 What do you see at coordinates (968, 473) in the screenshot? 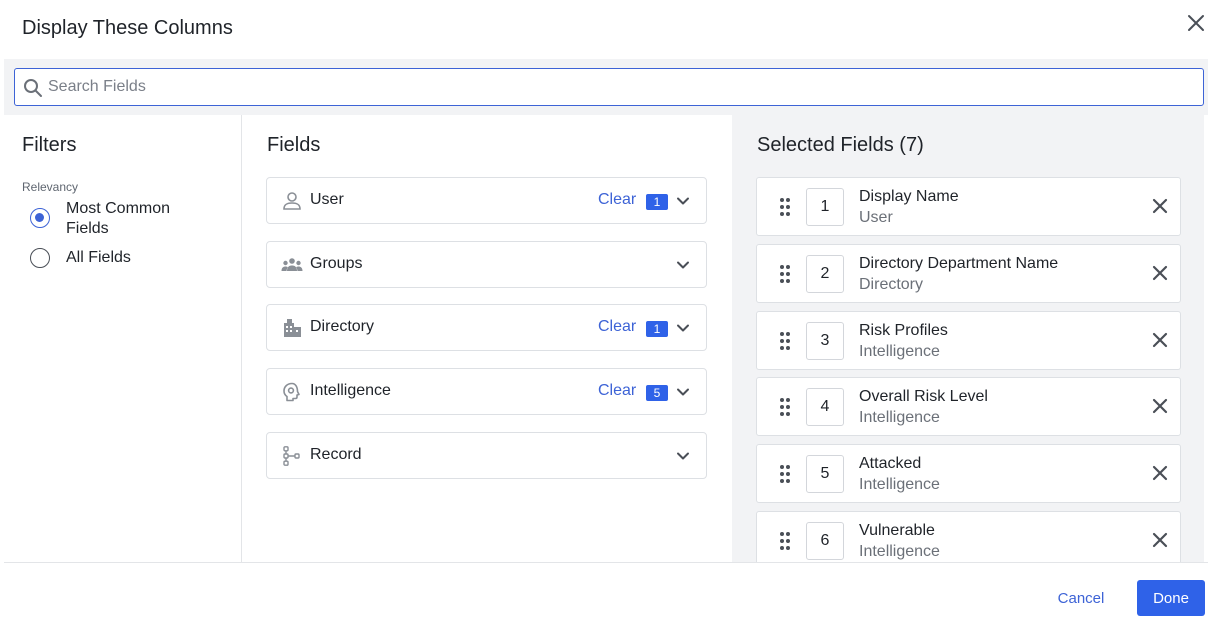
I see `selected-field-card: 5 Attacked Intelligence` at bounding box center [968, 473].